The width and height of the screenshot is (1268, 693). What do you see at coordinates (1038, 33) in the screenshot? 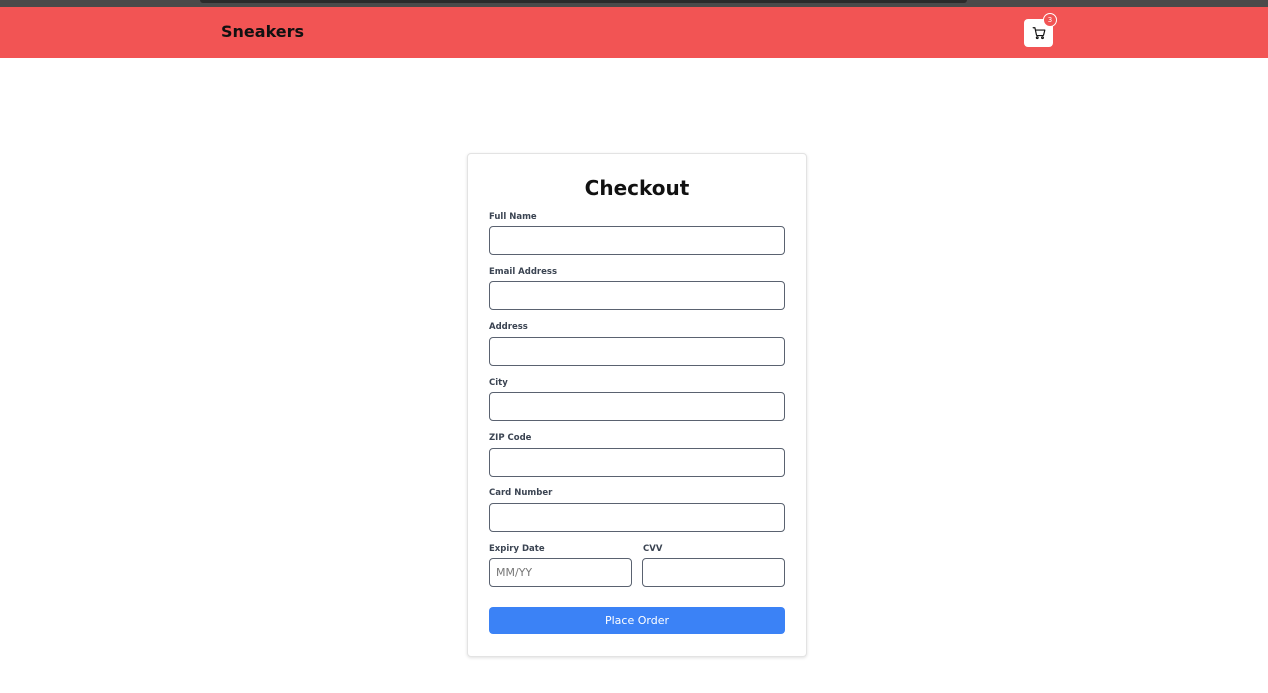
I see `shopping-cart-icon` at bounding box center [1038, 33].